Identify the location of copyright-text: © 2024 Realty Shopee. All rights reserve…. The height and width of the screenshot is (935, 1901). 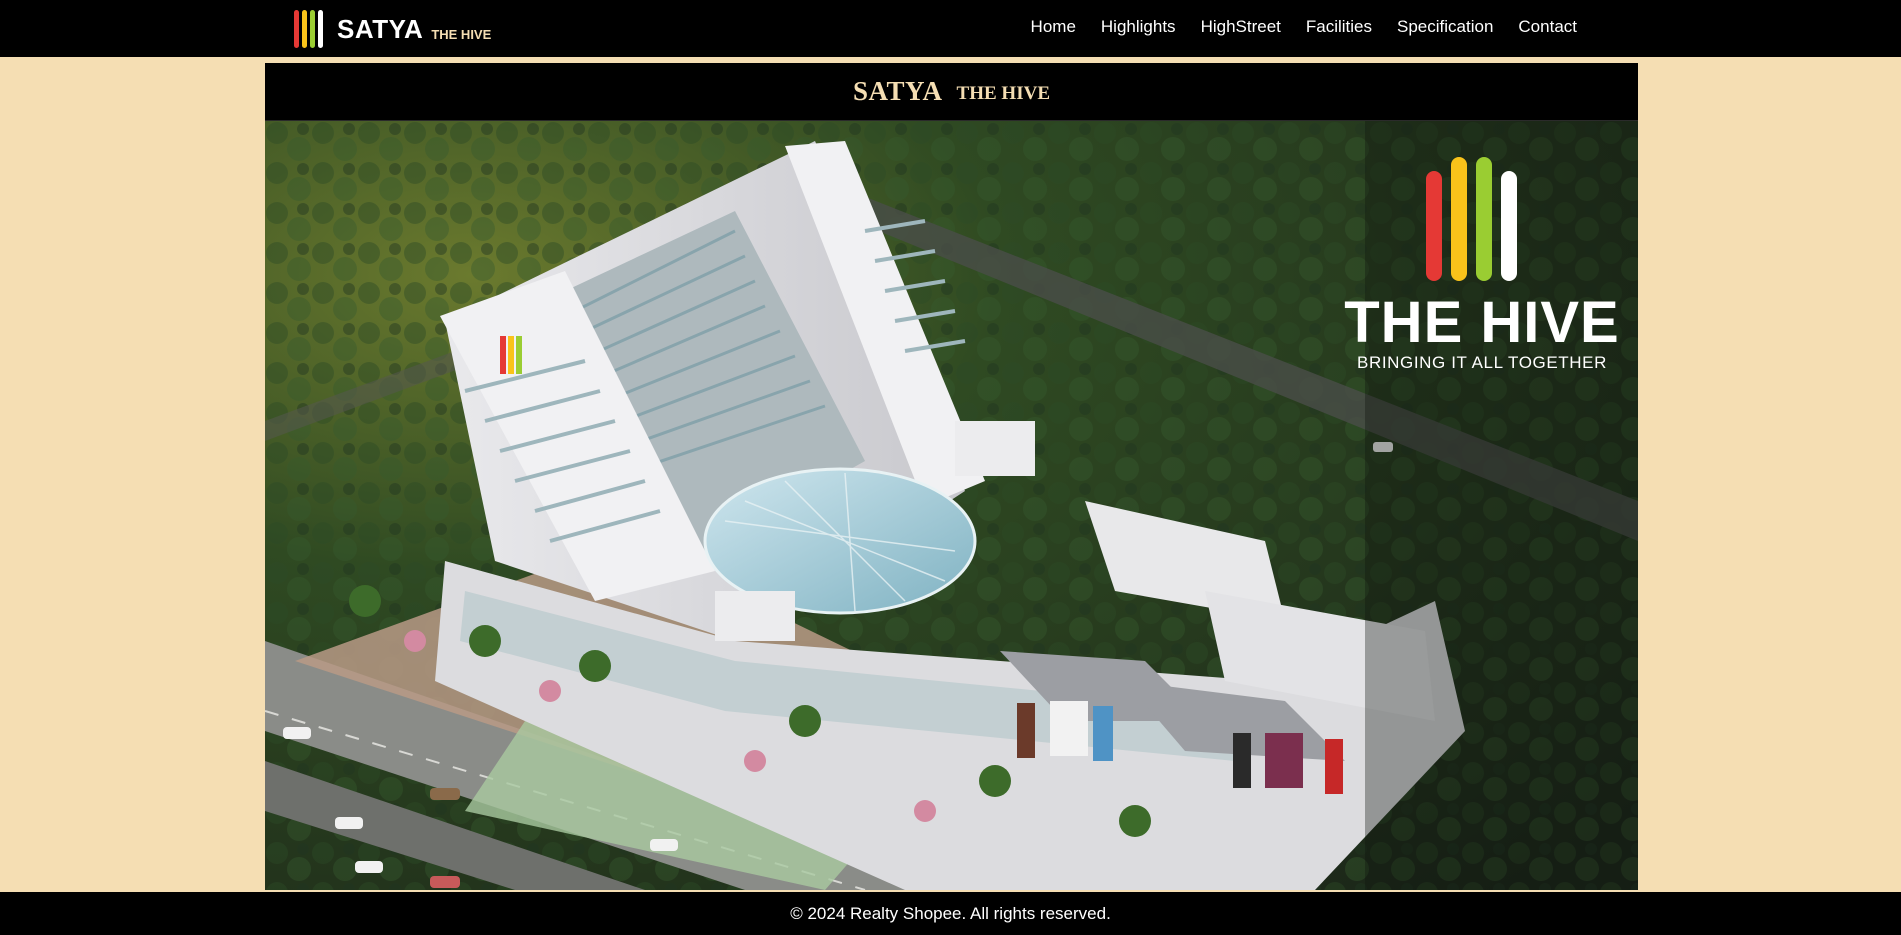
(950, 913).